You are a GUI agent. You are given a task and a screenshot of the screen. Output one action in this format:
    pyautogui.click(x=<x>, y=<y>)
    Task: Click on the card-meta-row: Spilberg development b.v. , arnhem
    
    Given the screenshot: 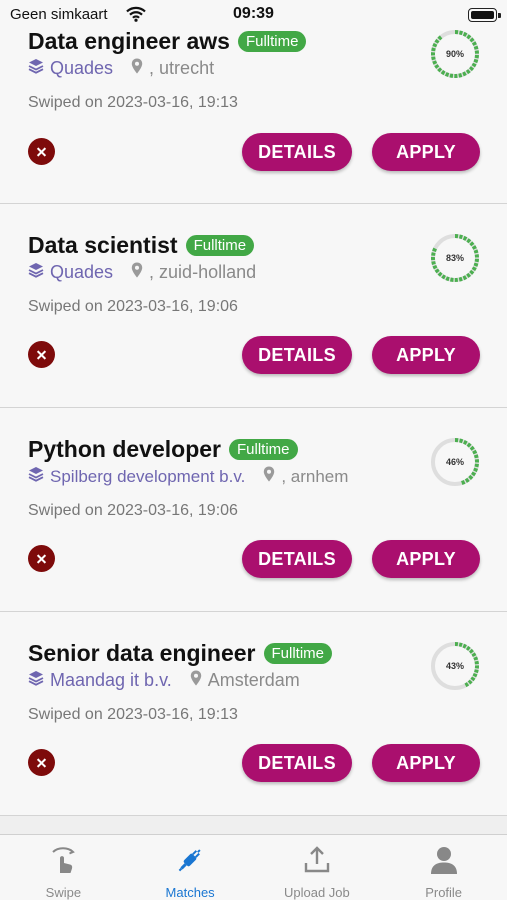 What is the action you would take?
    pyautogui.click(x=188, y=476)
    